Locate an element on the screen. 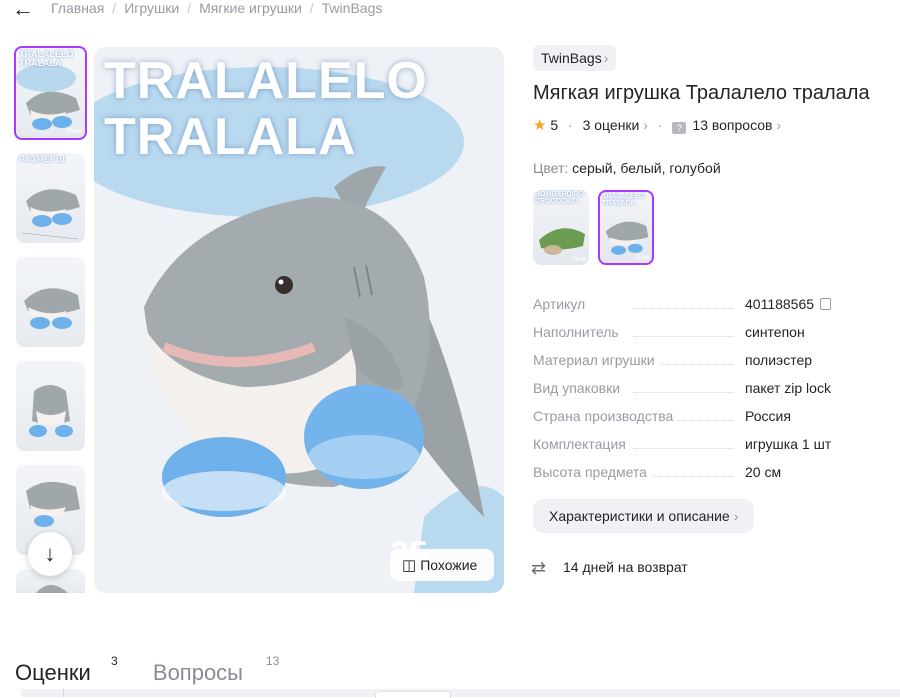 This screenshot has height=698, width=900. main-image-title-line: TRALALA is located at coordinates (230, 137).